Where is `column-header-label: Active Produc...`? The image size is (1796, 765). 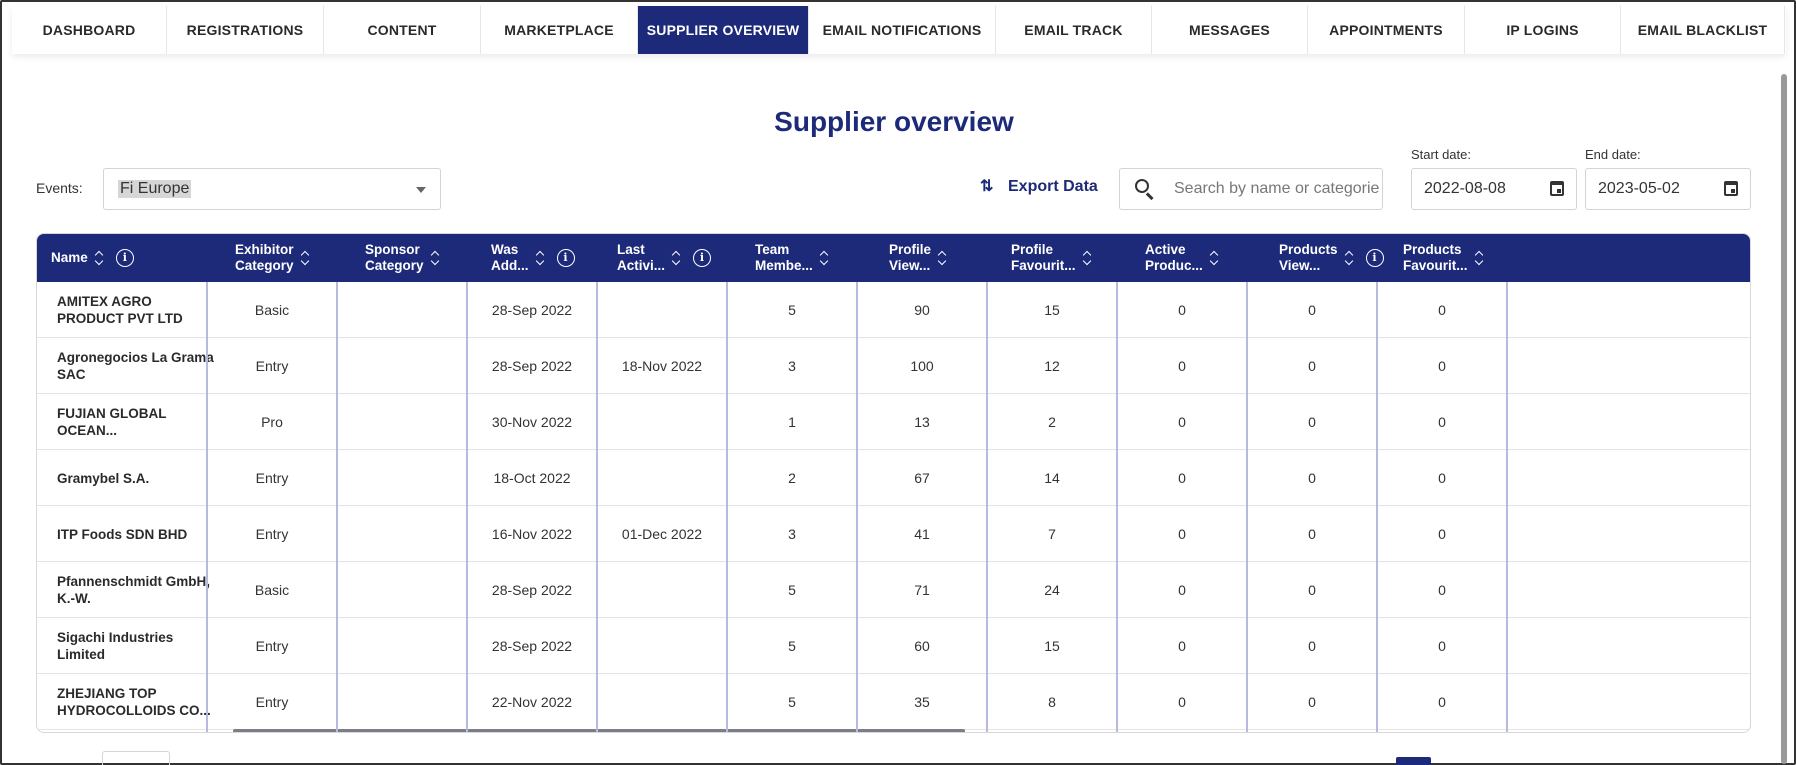
column-header-label: Active Produc... is located at coordinates (1174, 257).